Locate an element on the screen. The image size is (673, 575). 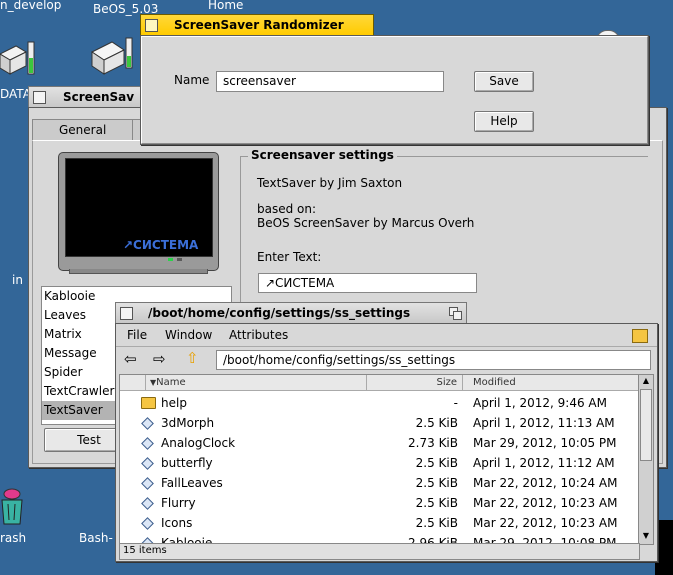
column-header-name: ▼Name is located at coordinates (256, 382).